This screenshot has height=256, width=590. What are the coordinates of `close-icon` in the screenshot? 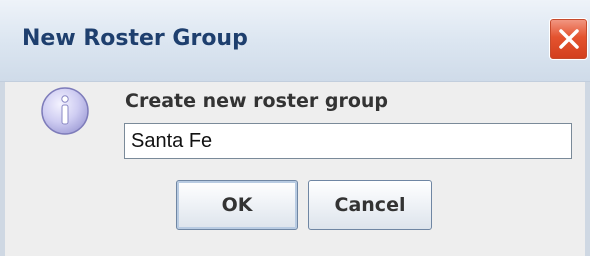 It's located at (569, 39).